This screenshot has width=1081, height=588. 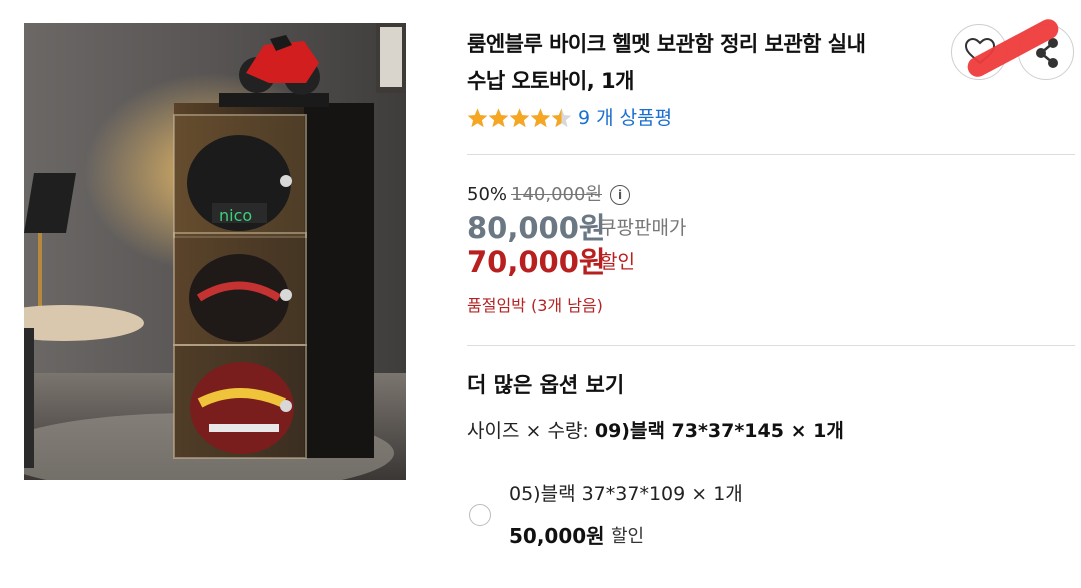 What do you see at coordinates (666, 44) in the screenshot?
I see `product-title-line1: 룸엔블루 바이크 헬멧 보관함 정리 보관함 실내` at bounding box center [666, 44].